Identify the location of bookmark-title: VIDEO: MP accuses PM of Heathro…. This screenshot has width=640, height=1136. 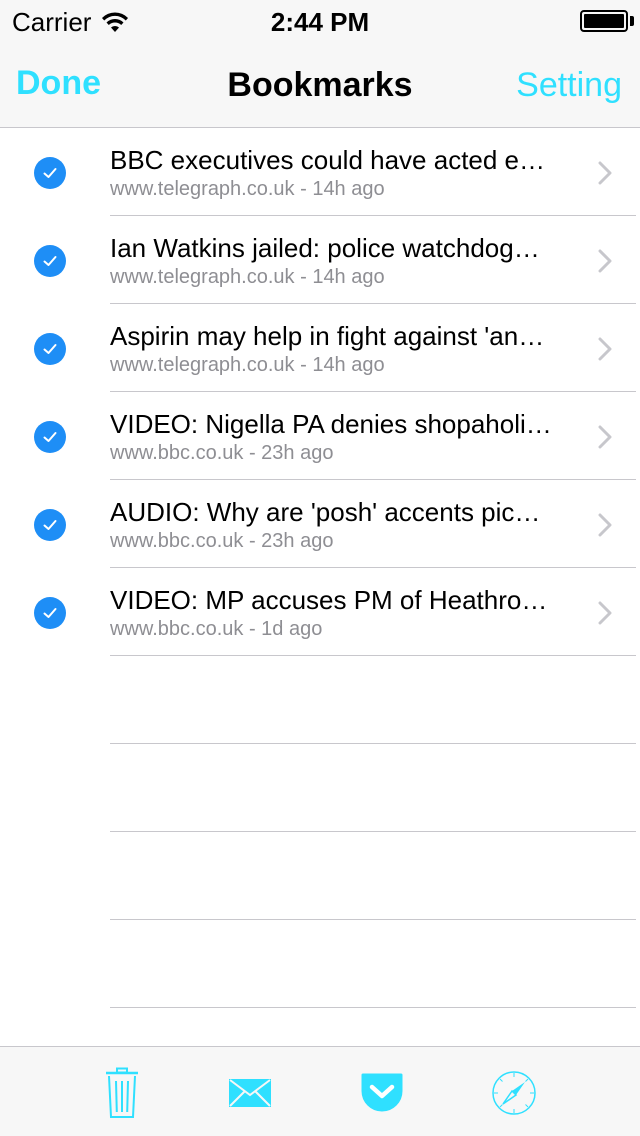
(329, 600).